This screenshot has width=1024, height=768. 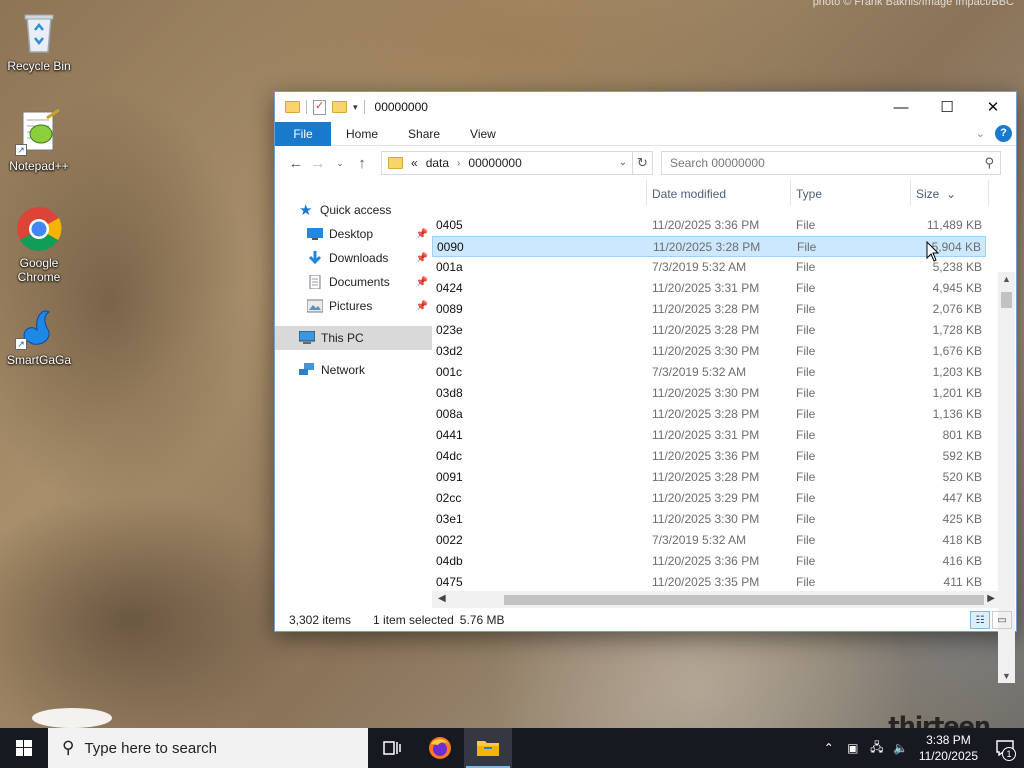 What do you see at coordinates (424, 134) in the screenshot?
I see `tab-share: Share` at bounding box center [424, 134].